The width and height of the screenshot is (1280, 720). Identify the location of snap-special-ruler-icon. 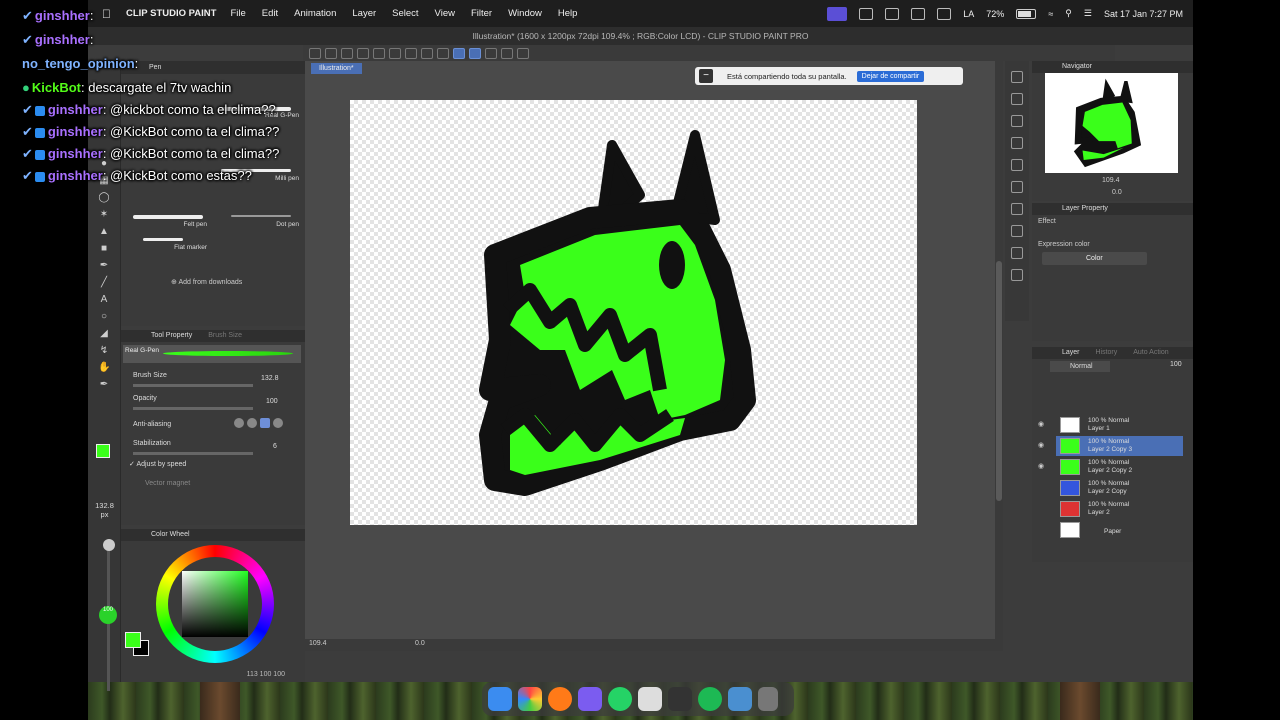
(475, 53).